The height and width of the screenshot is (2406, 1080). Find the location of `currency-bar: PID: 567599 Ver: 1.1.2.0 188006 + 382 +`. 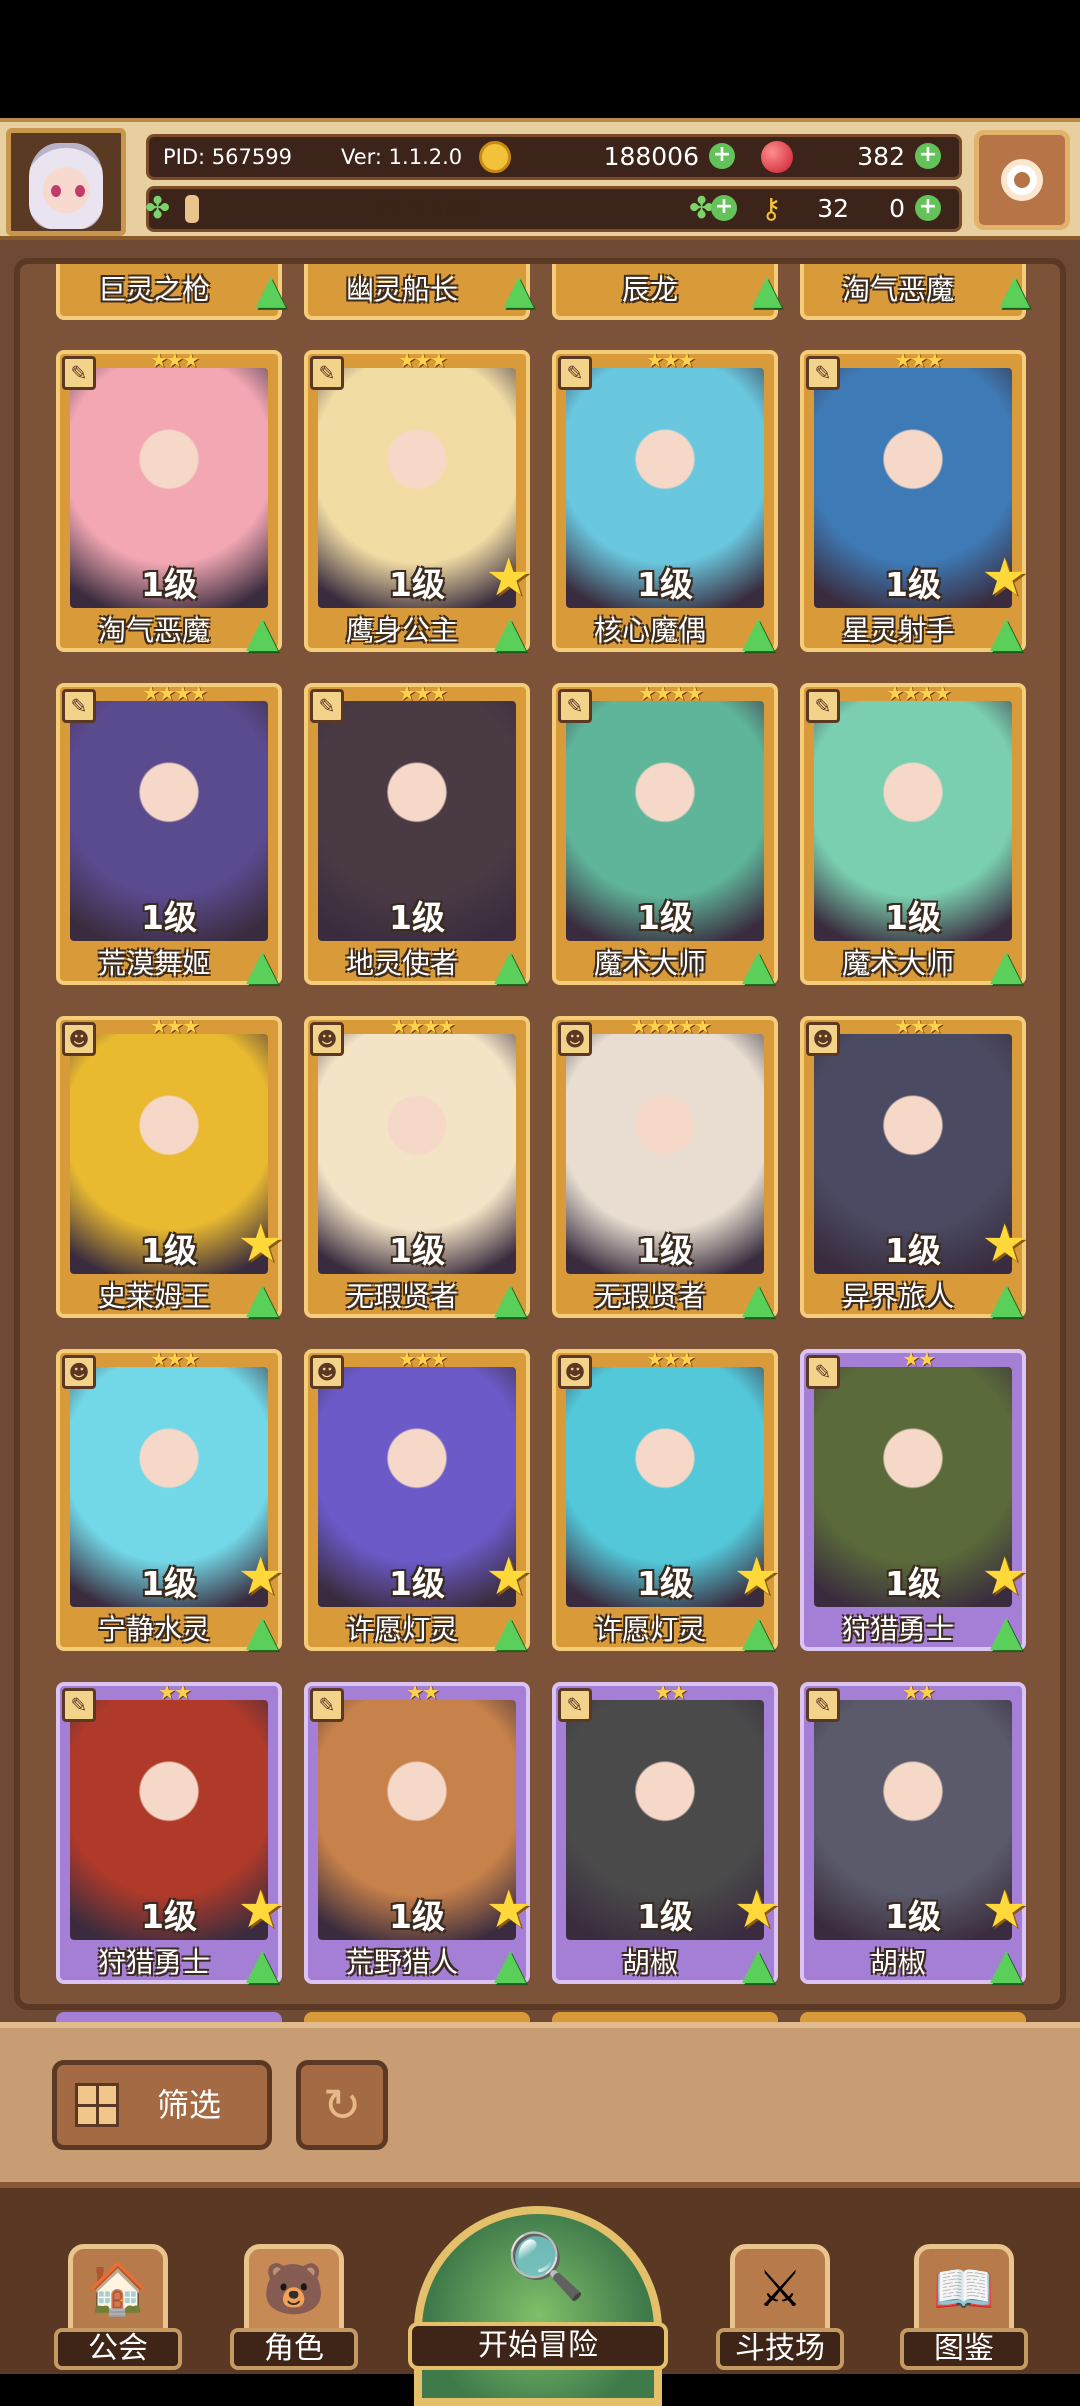

currency-bar: PID: 567599 Ver: 1.1.2.0 188006 + 382 + is located at coordinates (554, 157).